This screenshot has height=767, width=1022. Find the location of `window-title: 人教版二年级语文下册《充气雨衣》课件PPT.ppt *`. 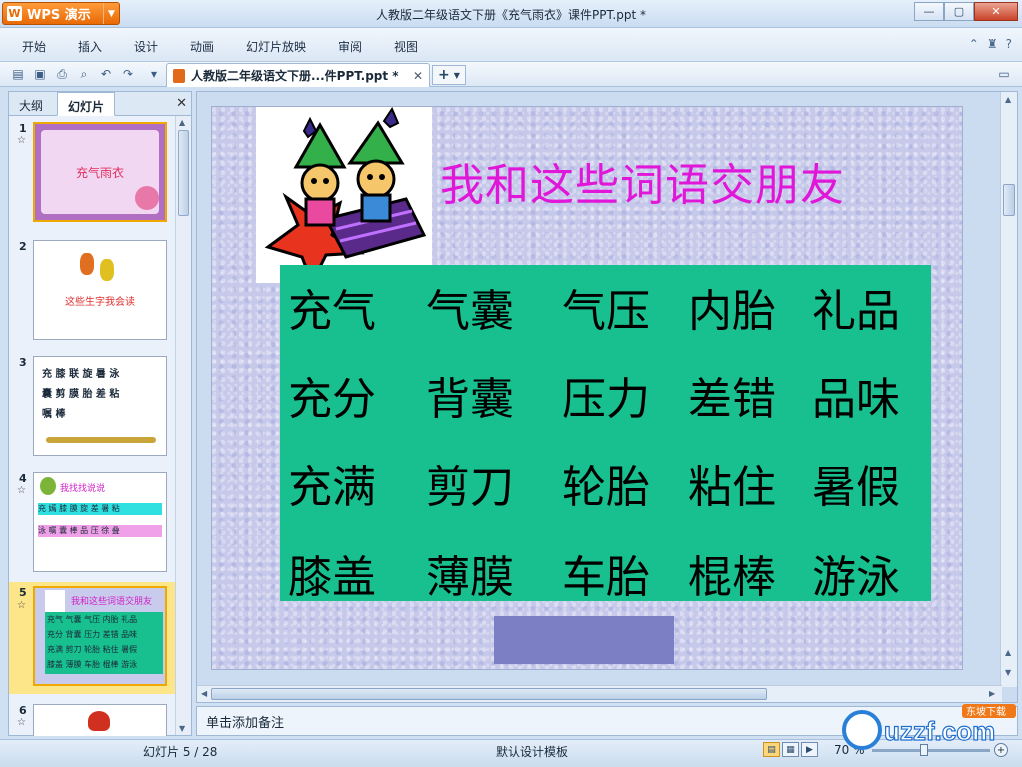

window-title: 人教版二年级语文下册《充气雨衣》课件PPT.ppt * is located at coordinates (511, 15).